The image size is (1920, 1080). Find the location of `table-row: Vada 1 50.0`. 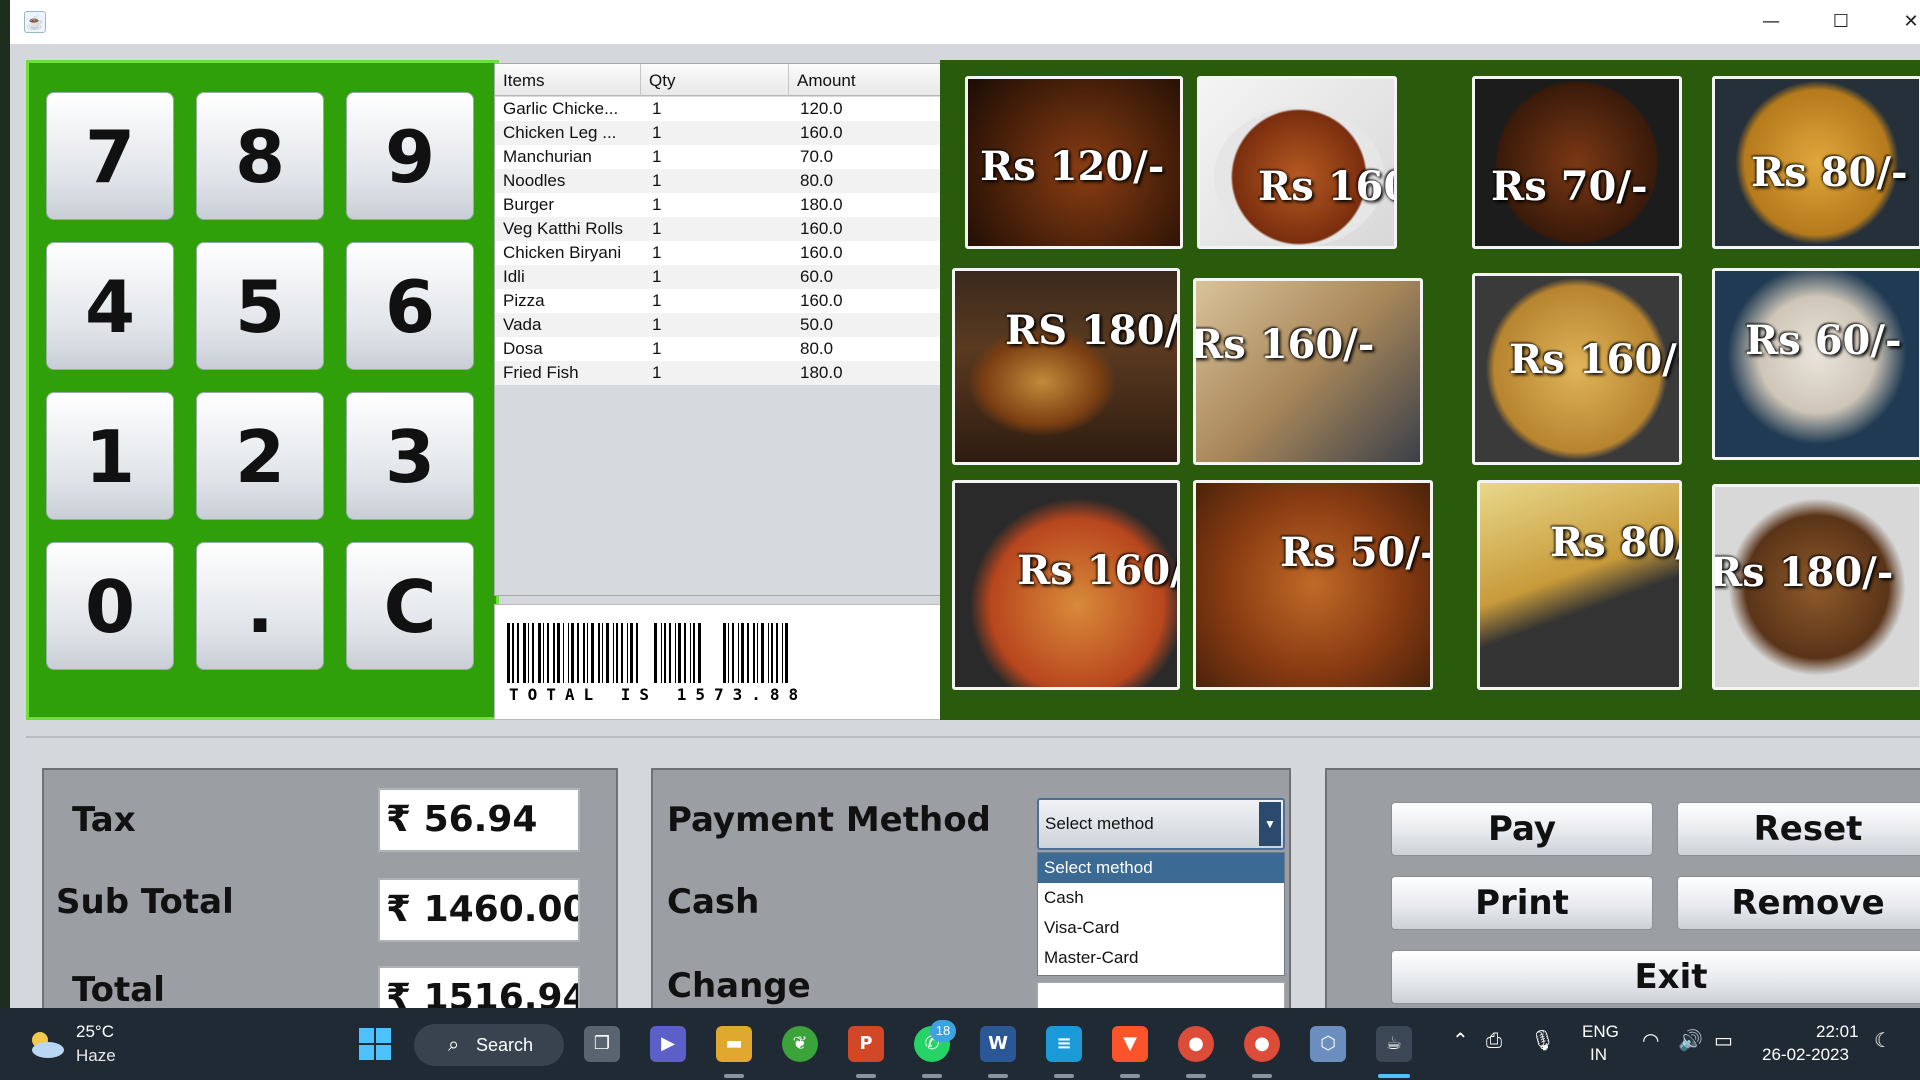

table-row: Vada 1 50.0 is located at coordinates (720, 325).